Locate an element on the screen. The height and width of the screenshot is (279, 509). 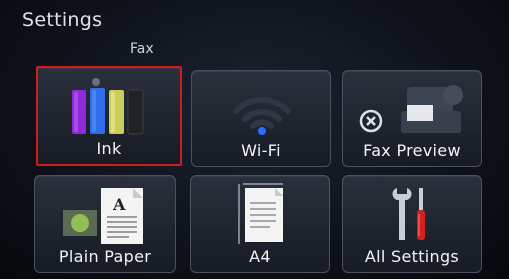
wifi-button: Wi-Fi is located at coordinates (261, 118).